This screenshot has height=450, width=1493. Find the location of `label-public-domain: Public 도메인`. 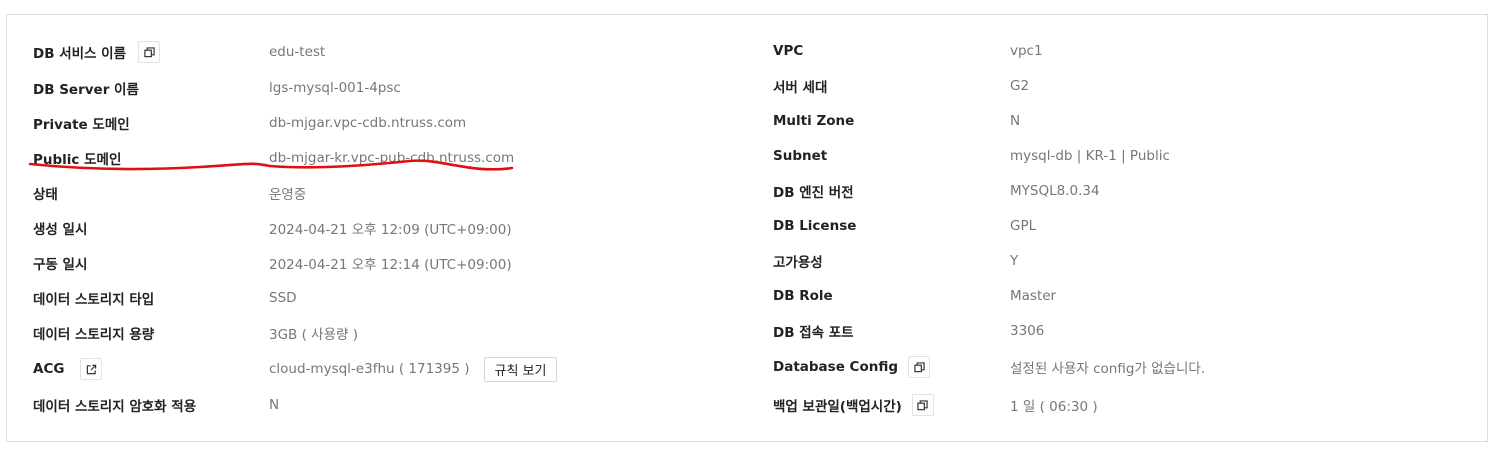

label-public-domain: Public 도메인 is located at coordinates (77, 160).